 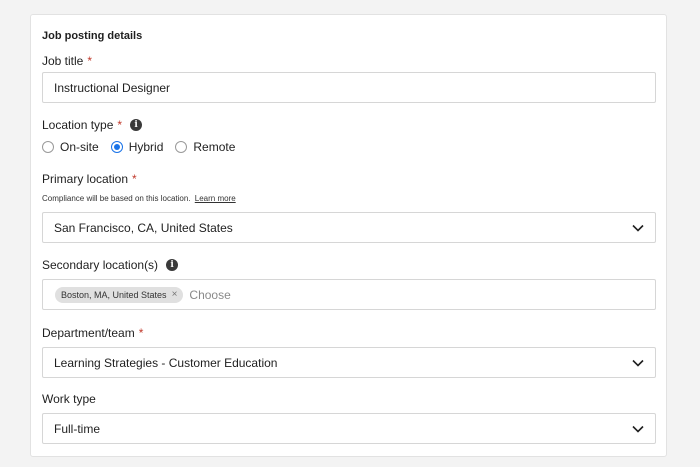 I want to click on department-select: Learning Strategies - Customer Education, so click(x=349, y=362).